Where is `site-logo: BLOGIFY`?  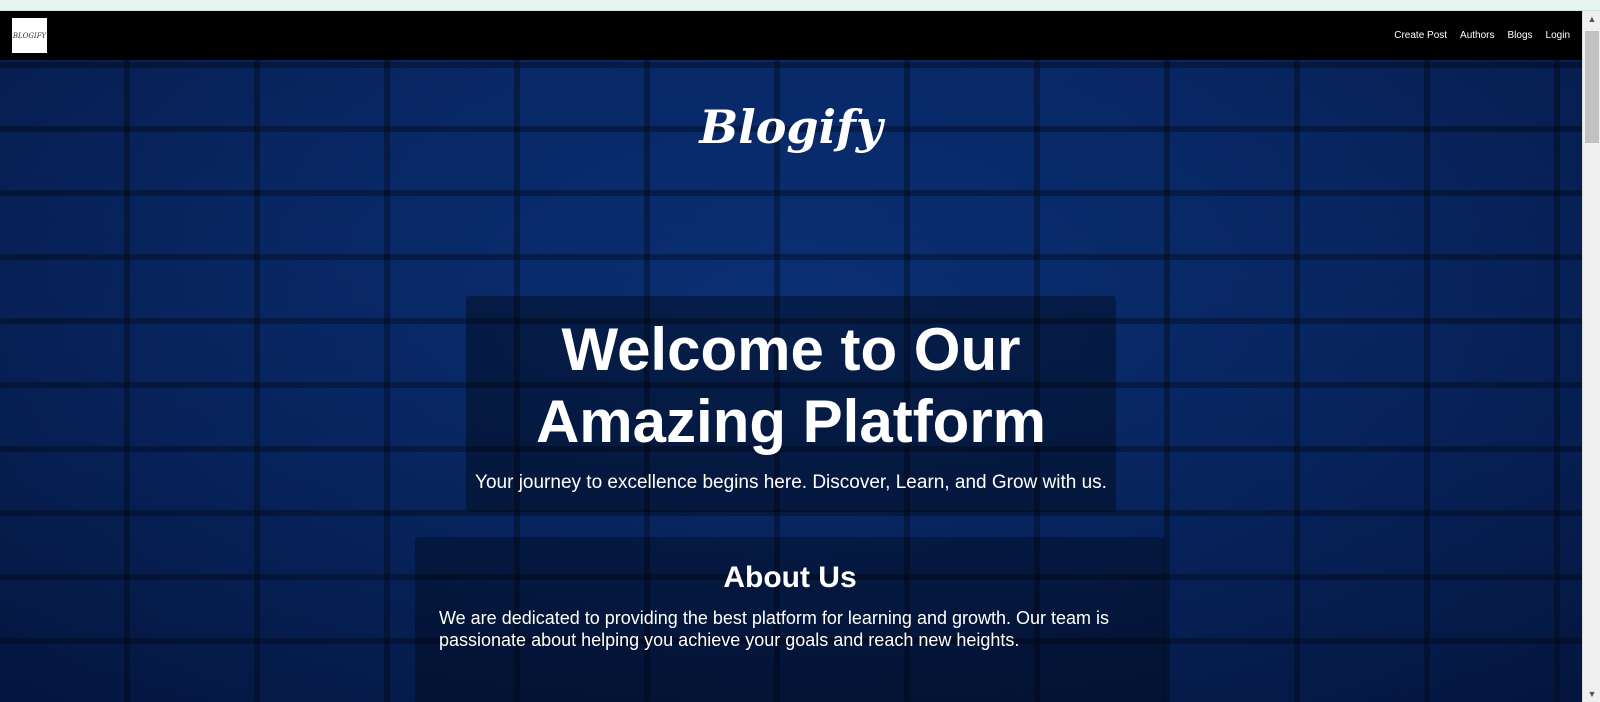
site-logo: BLOGIFY is located at coordinates (29, 35).